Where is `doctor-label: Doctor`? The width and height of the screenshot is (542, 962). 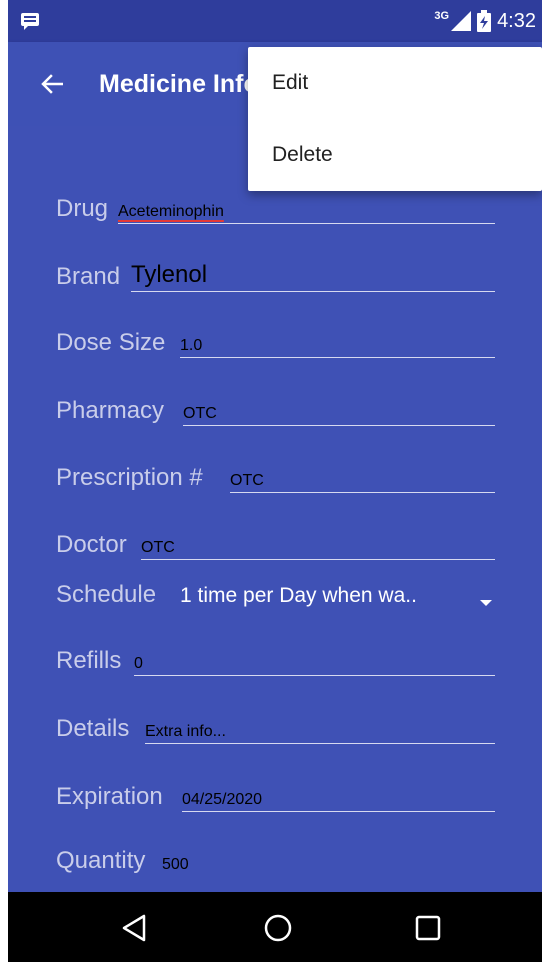 doctor-label: Doctor is located at coordinates (91, 544).